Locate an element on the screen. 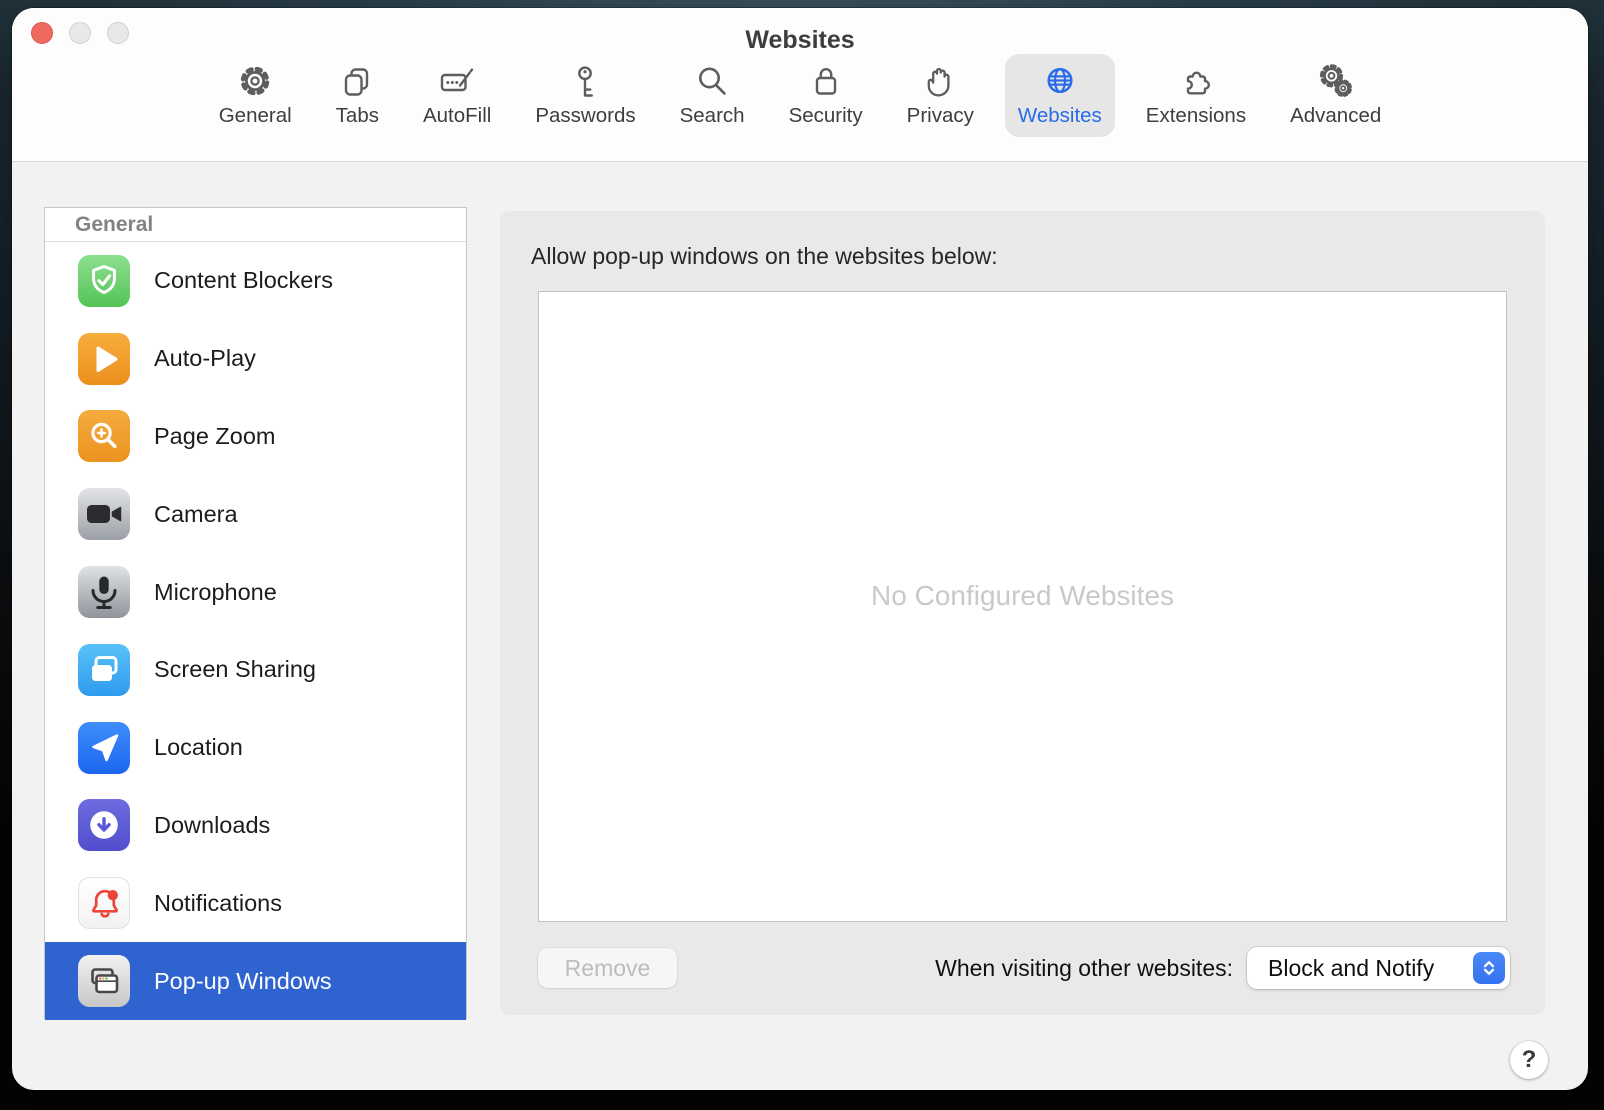  sidebar-item-content-blockers: Content Blockers is located at coordinates (255, 281).